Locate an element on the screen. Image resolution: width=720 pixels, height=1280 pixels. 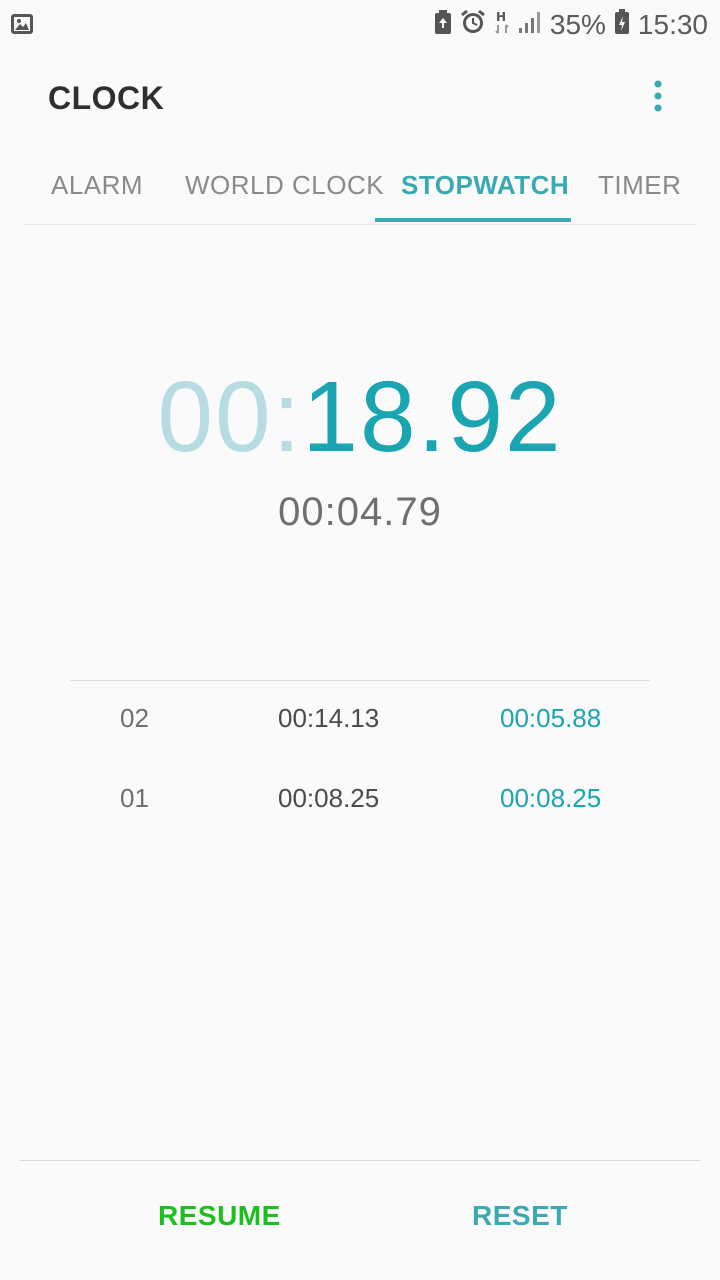
status-time: 15:30 is located at coordinates (672, 24).